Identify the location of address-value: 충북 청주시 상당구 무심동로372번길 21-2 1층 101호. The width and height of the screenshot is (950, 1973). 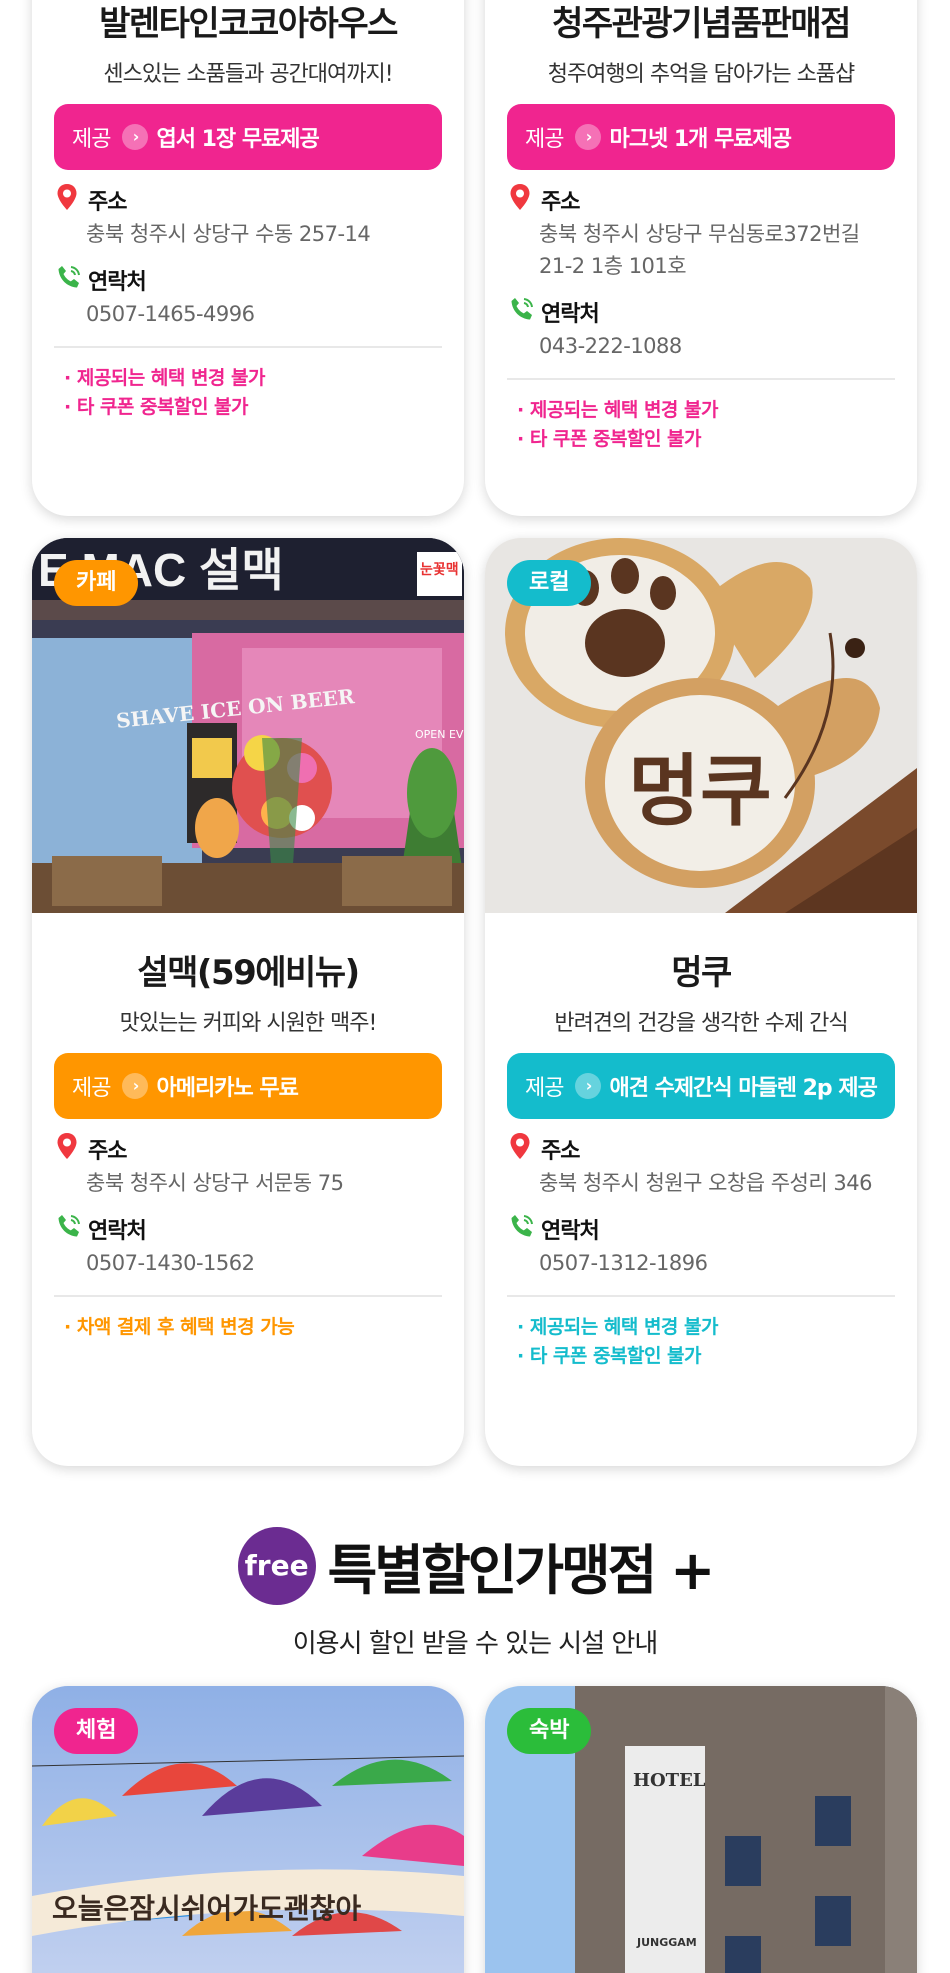
(699, 250).